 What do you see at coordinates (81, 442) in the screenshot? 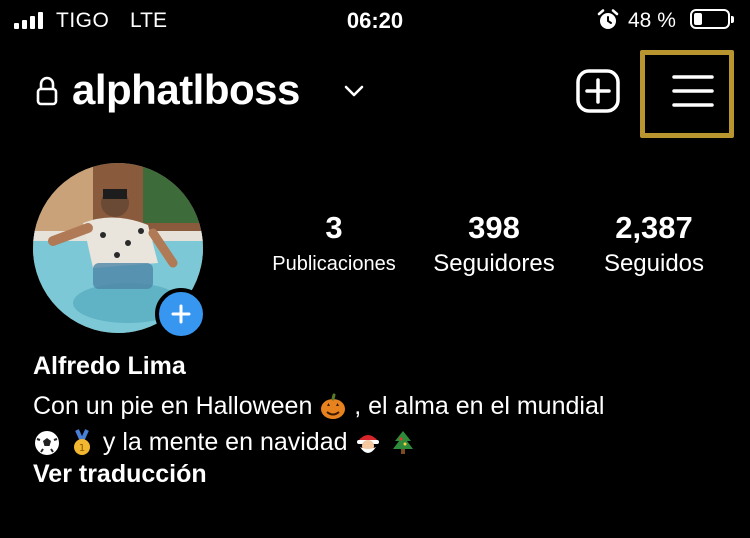
I see `gold-medal-icon: 1` at bounding box center [81, 442].